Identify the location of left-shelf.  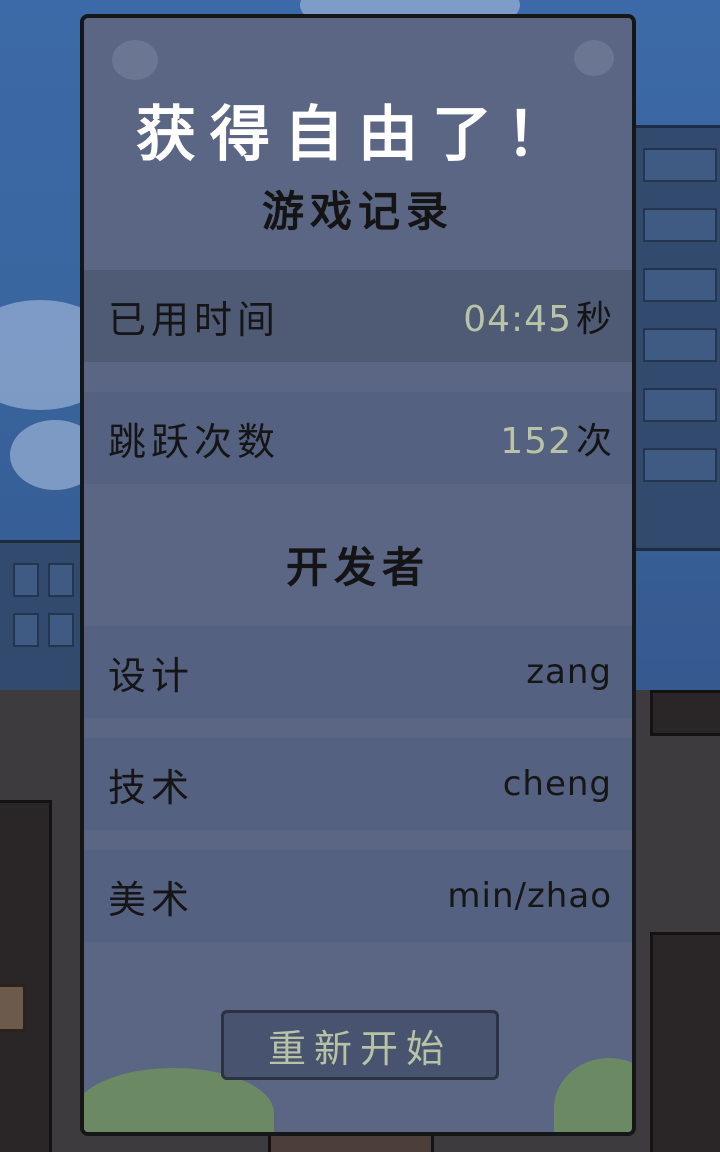
(13, 1008).